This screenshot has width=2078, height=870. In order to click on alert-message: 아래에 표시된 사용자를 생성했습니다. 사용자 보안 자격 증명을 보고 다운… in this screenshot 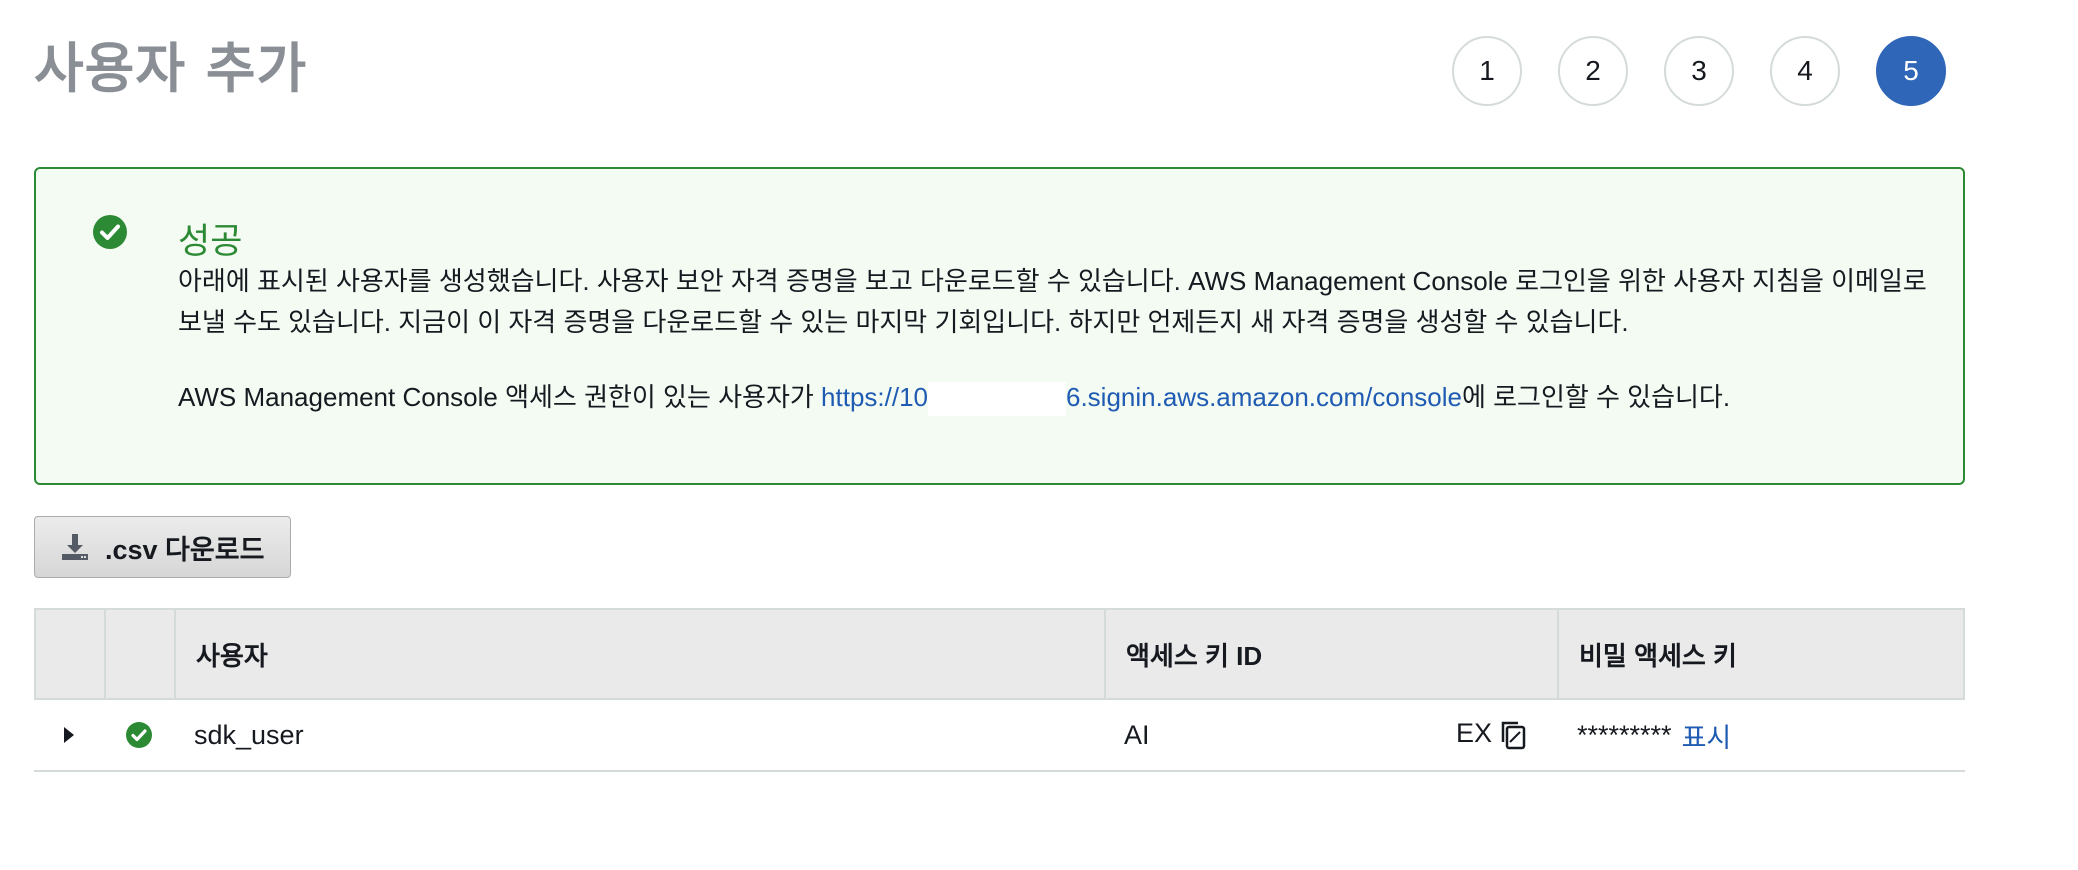, I will do `click(1052, 301)`.